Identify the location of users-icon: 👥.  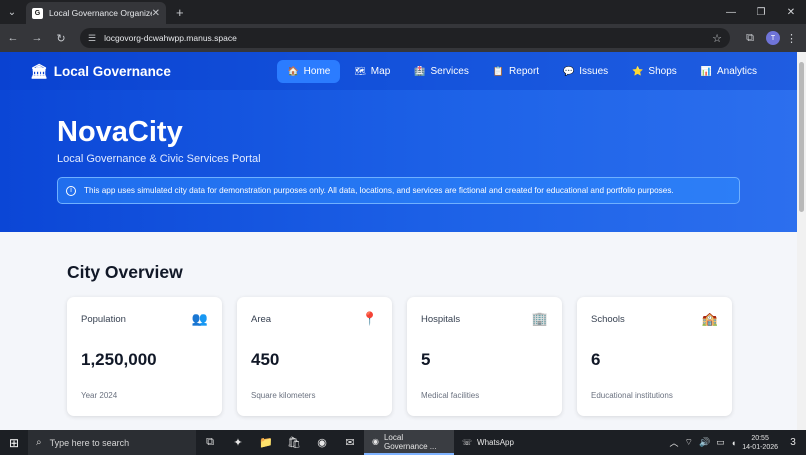
(199, 318).